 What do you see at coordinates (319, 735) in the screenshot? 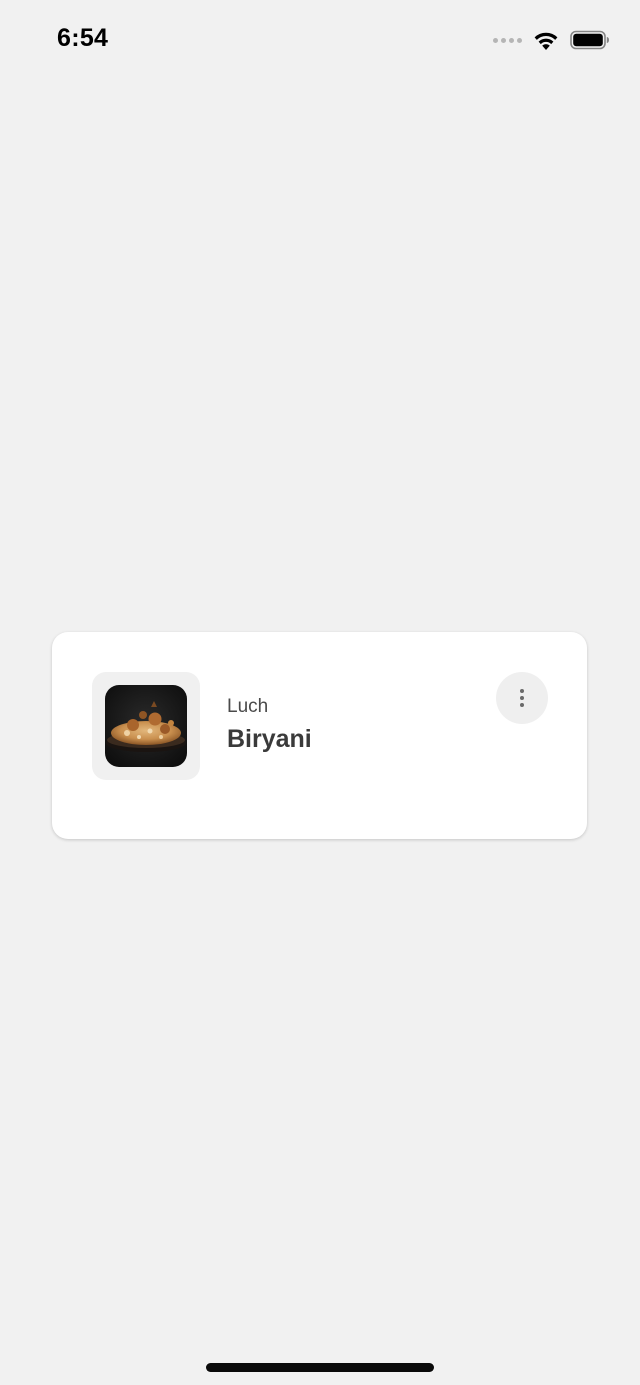
I see `meal-card: Luch Biryani` at bounding box center [319, 735].